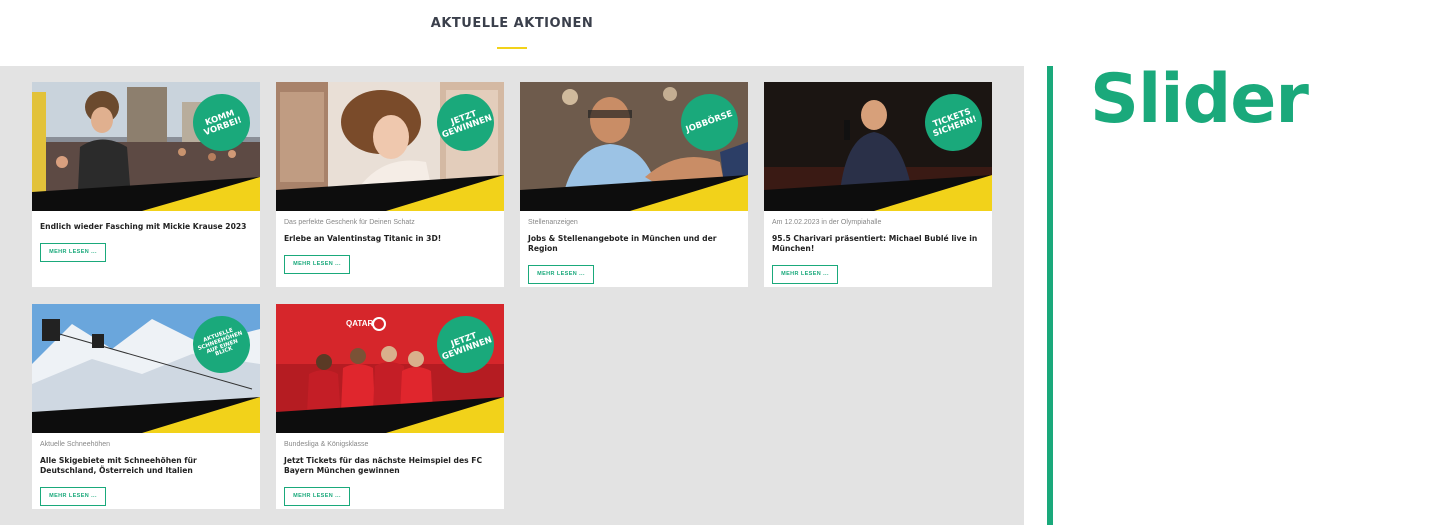  What do you see at coordinates (390, 146) in the screenshot?
I see `card-image: JETZT GEWINNEN` at bounding box center [390, 146].